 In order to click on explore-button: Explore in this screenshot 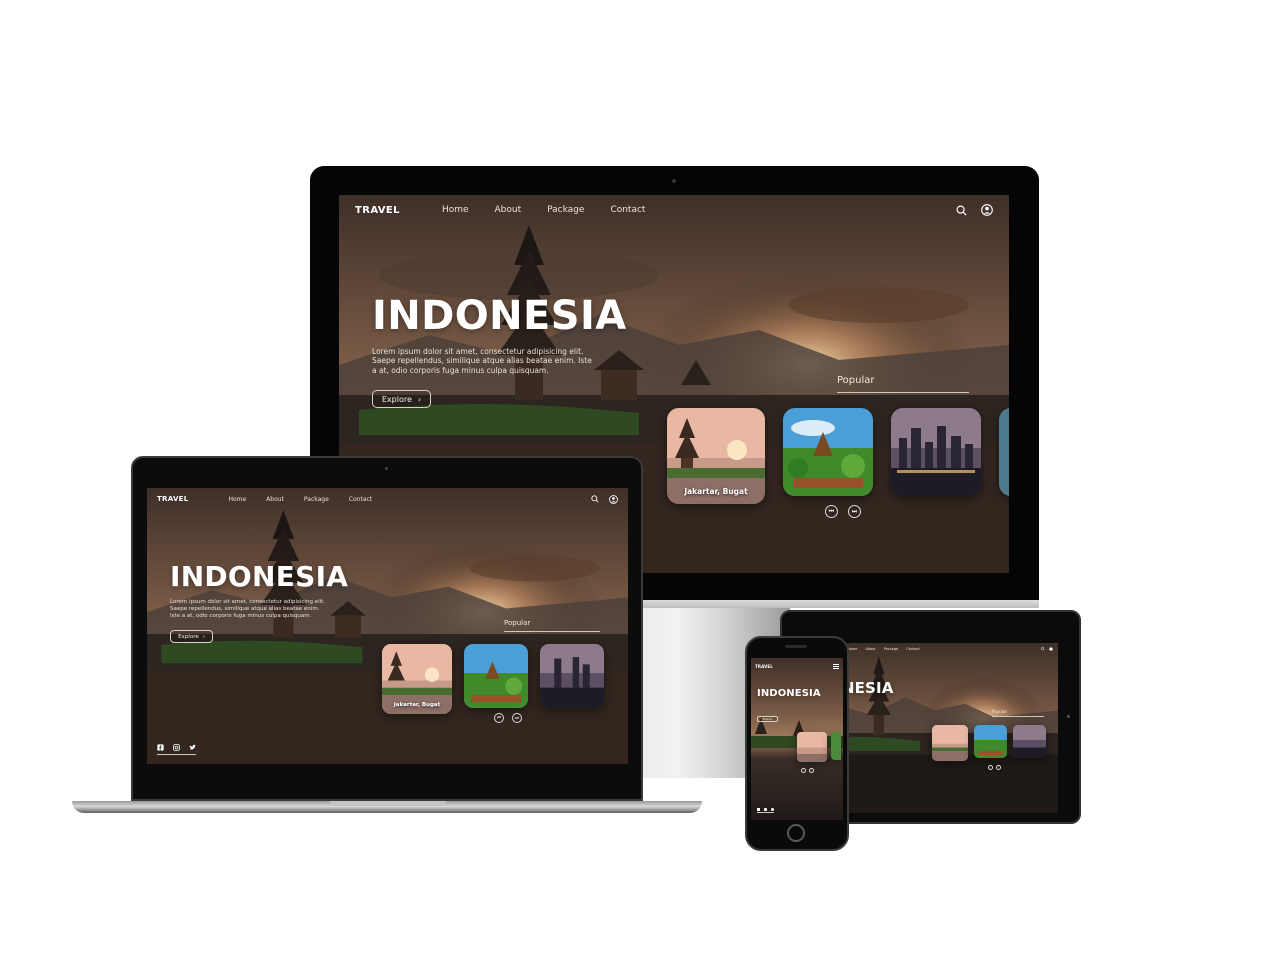, I will do `click(767, 719)`.